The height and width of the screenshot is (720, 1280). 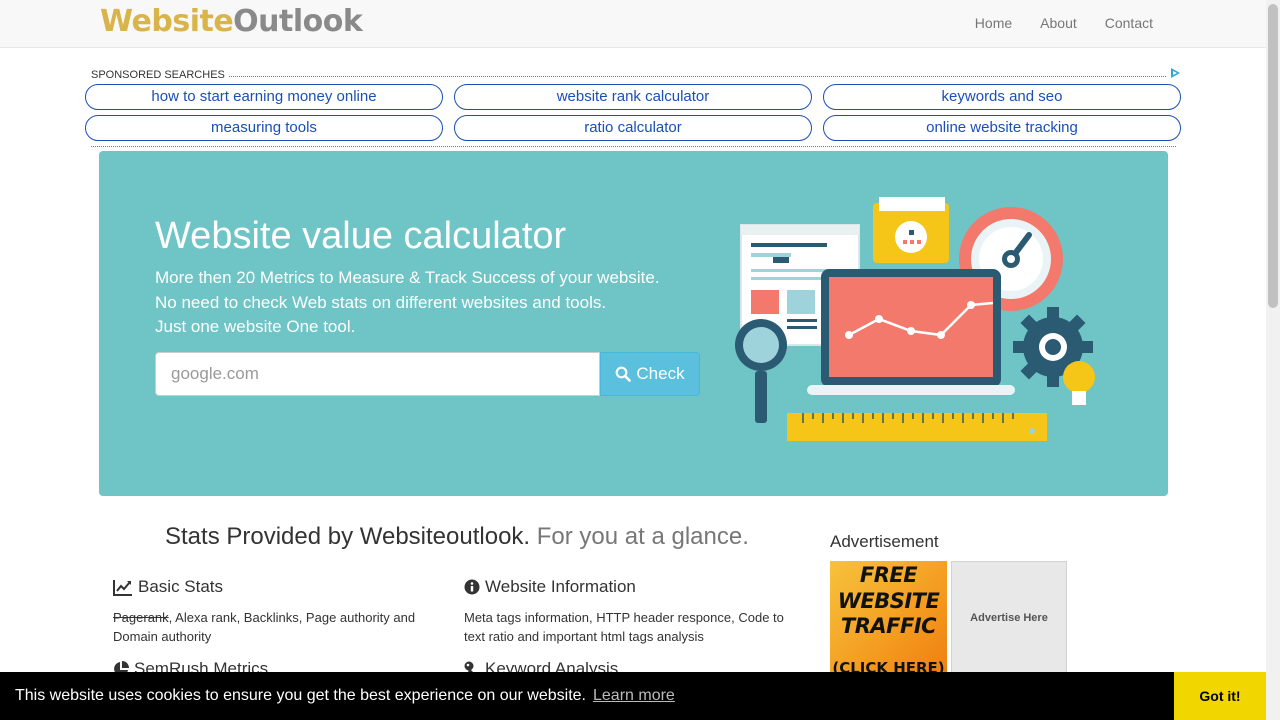 I want to click on nav-about-link: About, so click(x=1058, y=23).